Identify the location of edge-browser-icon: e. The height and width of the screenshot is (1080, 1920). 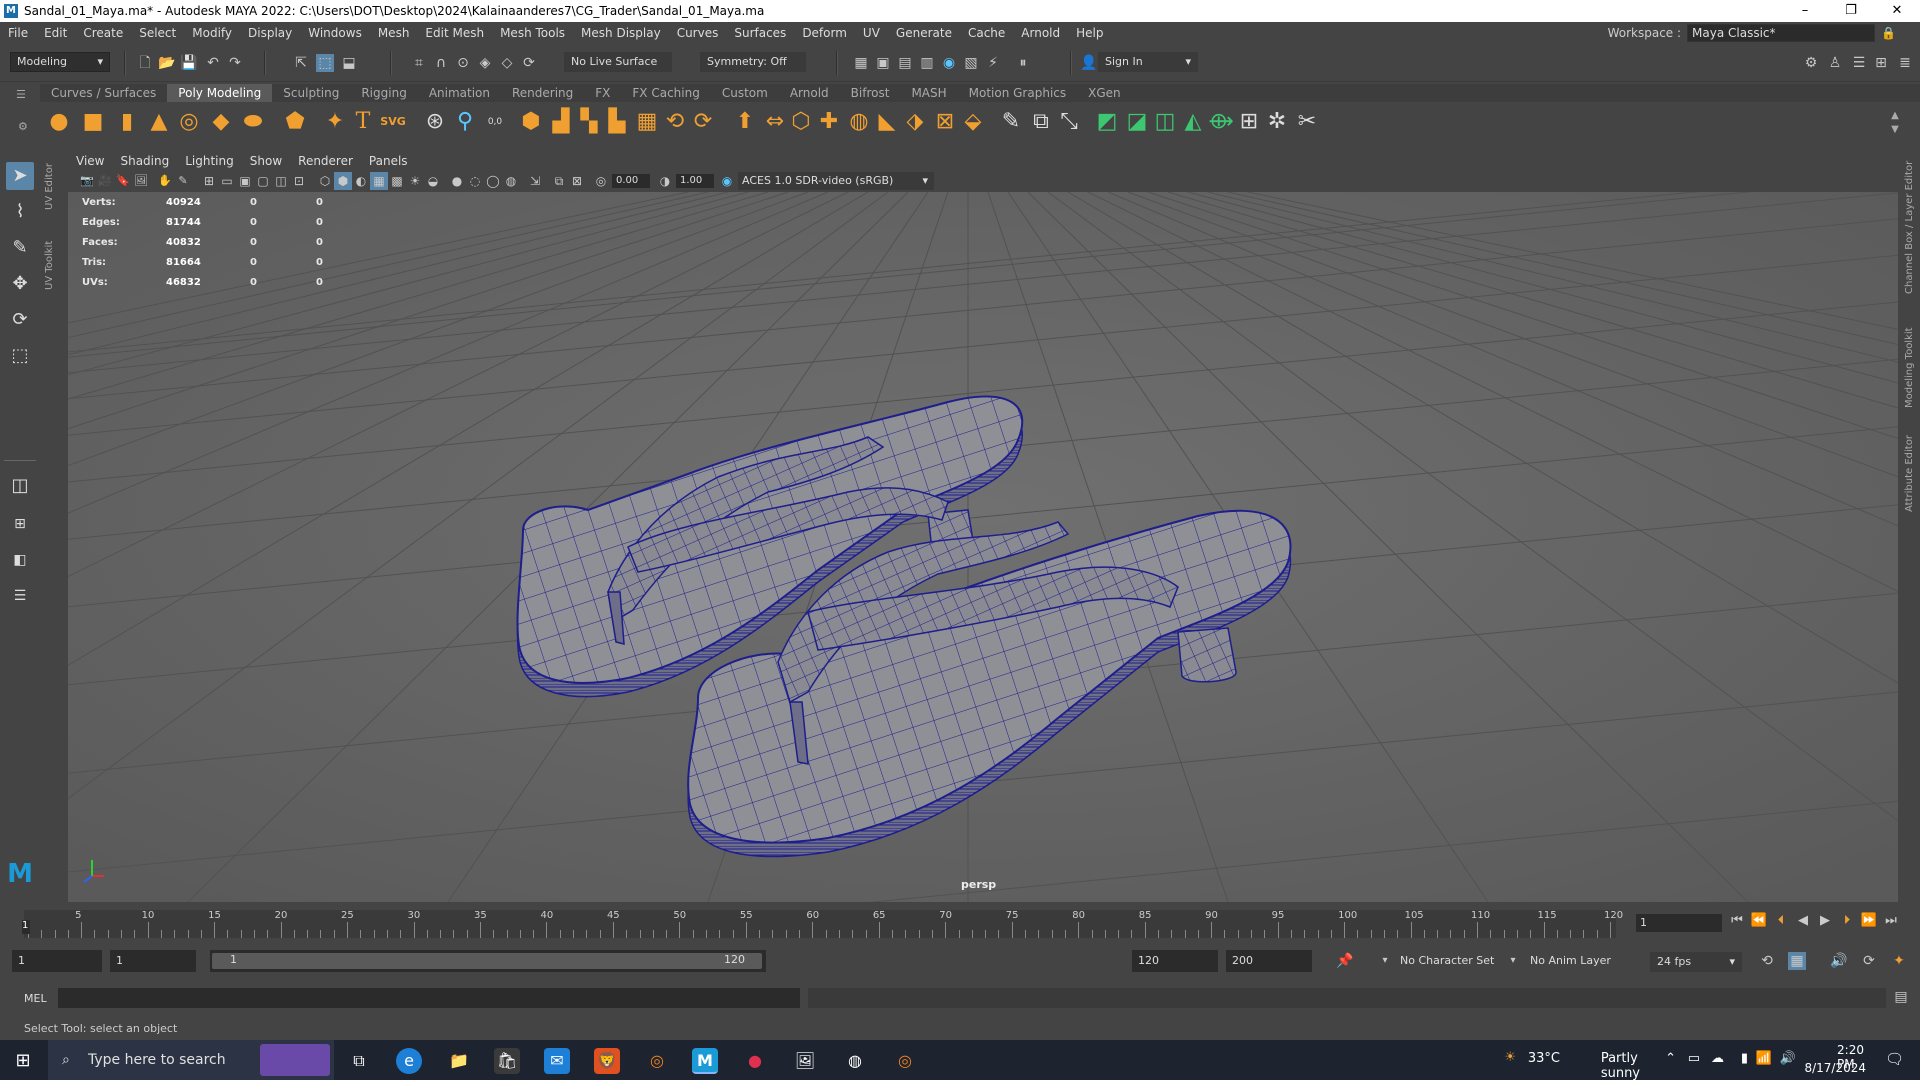
(409, 1061).